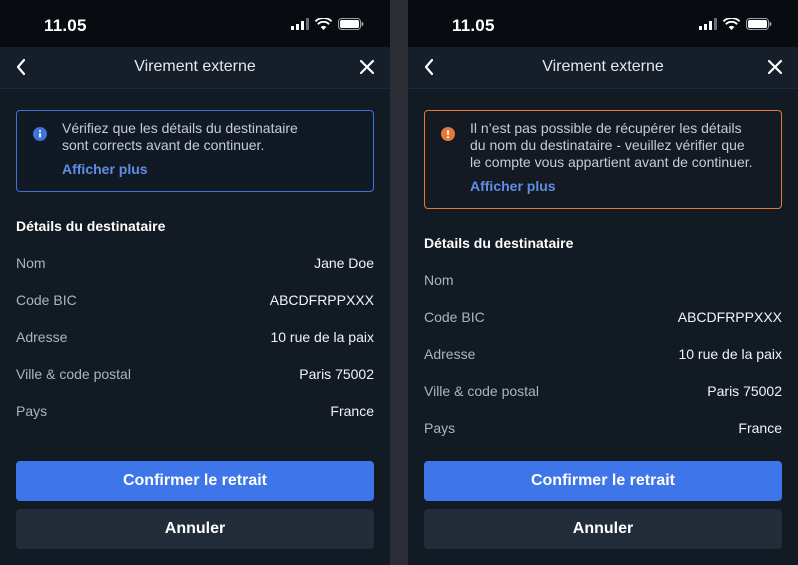 Image resolution: width=798 pixels, height=565 pixels. I want to click on alert-line: sont corrects avant de continuer., so click(163, 145).